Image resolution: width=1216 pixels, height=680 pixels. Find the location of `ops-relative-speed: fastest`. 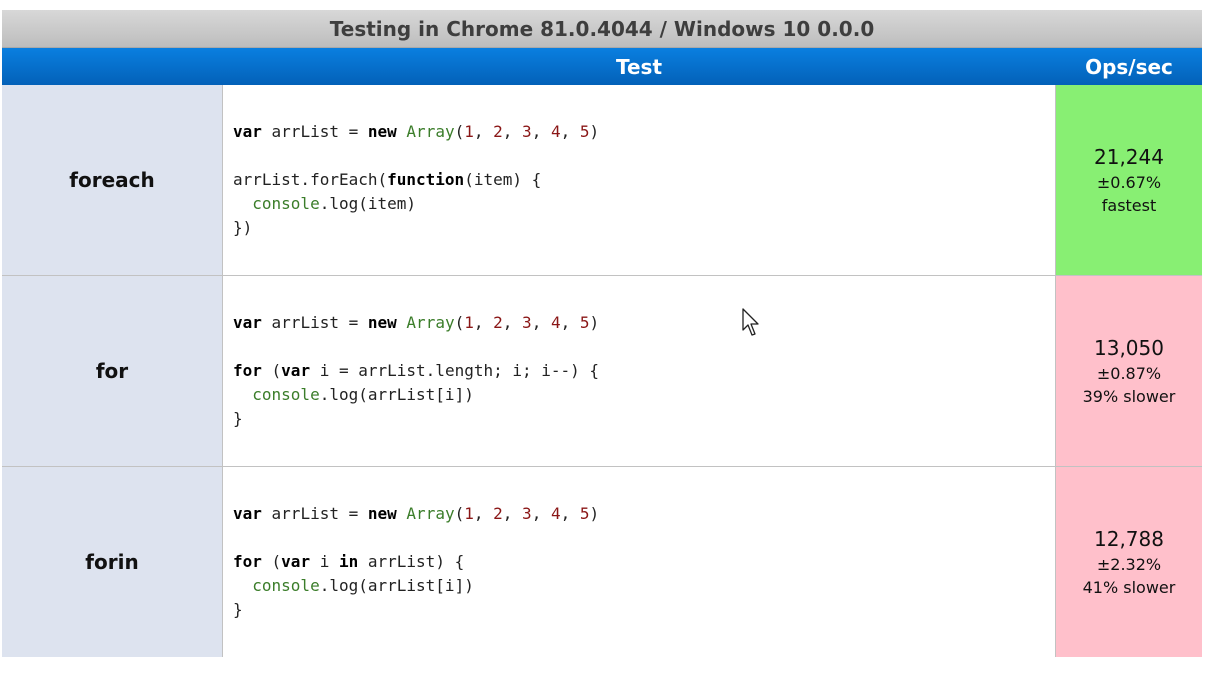

ops-relative-speed: fastest is located at coordinates (1129, 205).